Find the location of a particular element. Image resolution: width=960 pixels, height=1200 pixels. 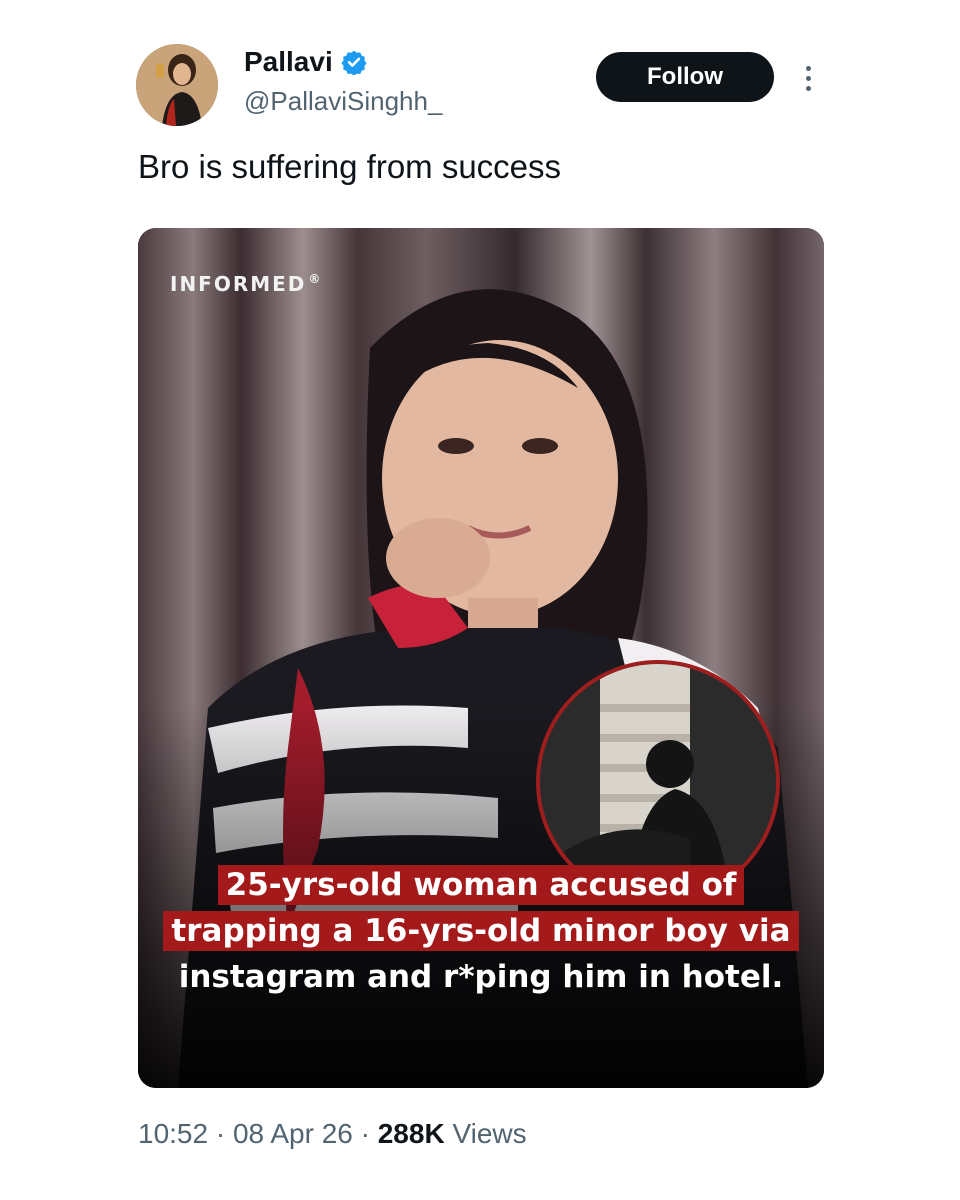

author-handle: @PallaviSinghh_ is located at coordinates (343, 101).